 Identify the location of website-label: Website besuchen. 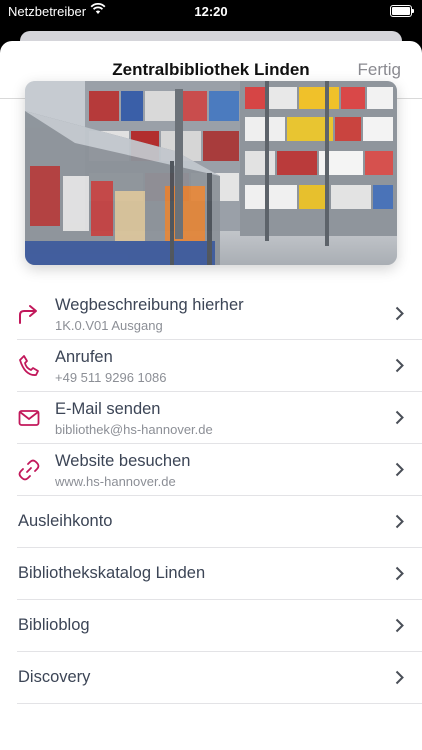
(123, 461).